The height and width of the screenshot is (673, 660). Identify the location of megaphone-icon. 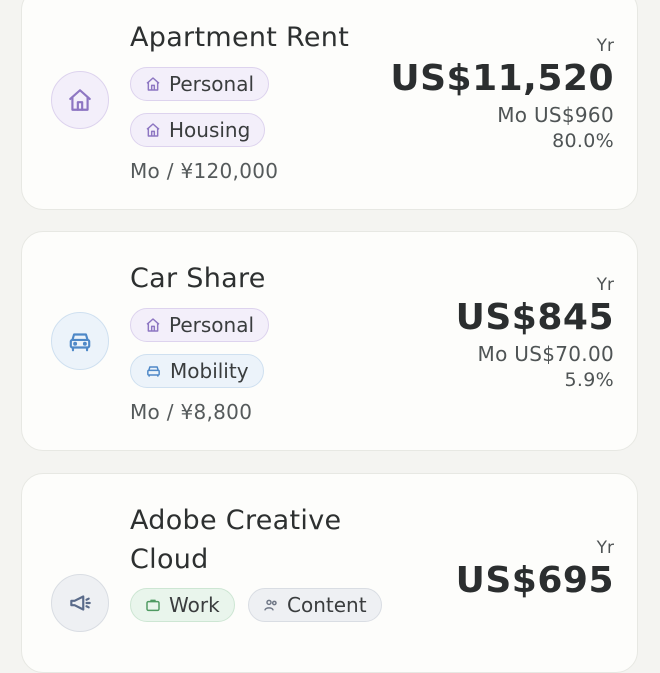
(80, 603).